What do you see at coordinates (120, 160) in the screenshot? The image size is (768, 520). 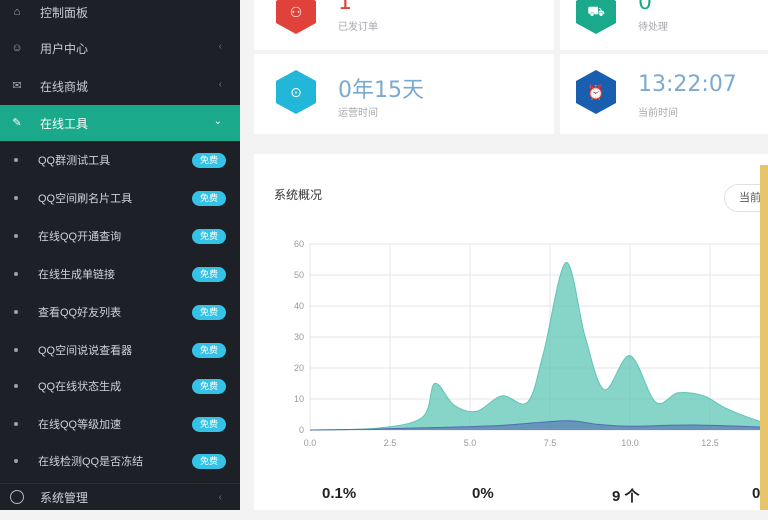 I see `submenu-item: QQ群测试工具 免费` at bounding box center [120, 160].